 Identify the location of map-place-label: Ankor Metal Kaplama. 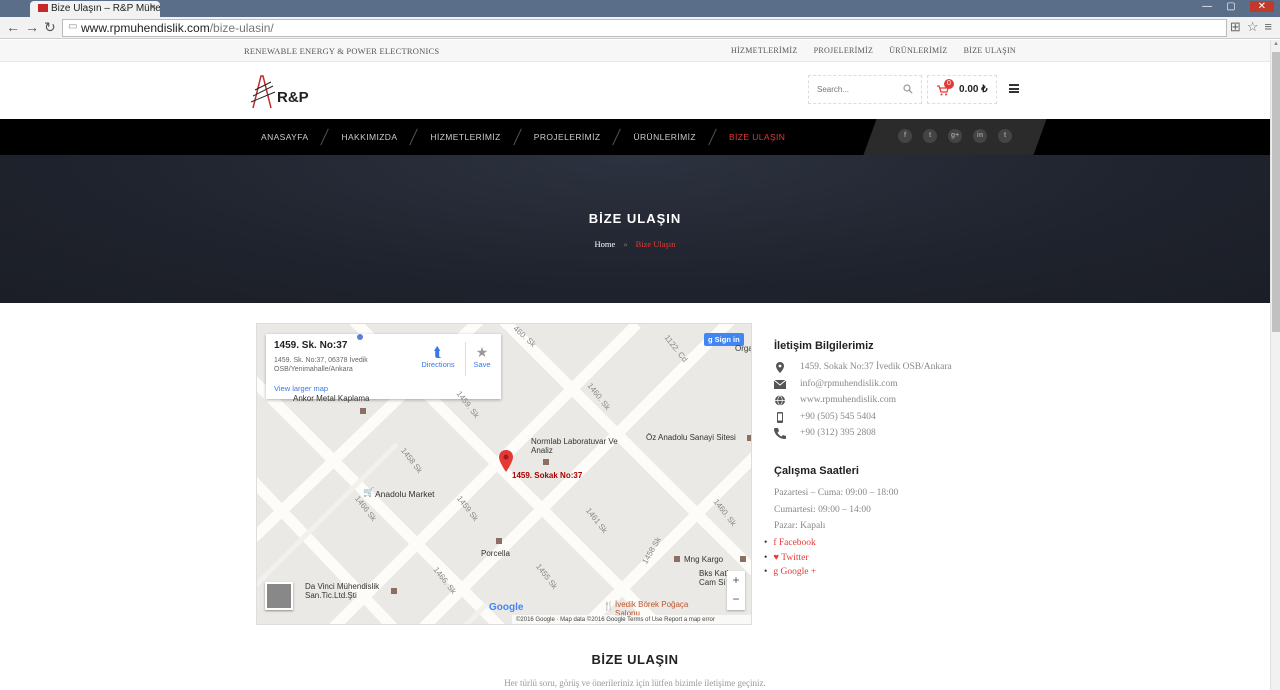
(331, 398).